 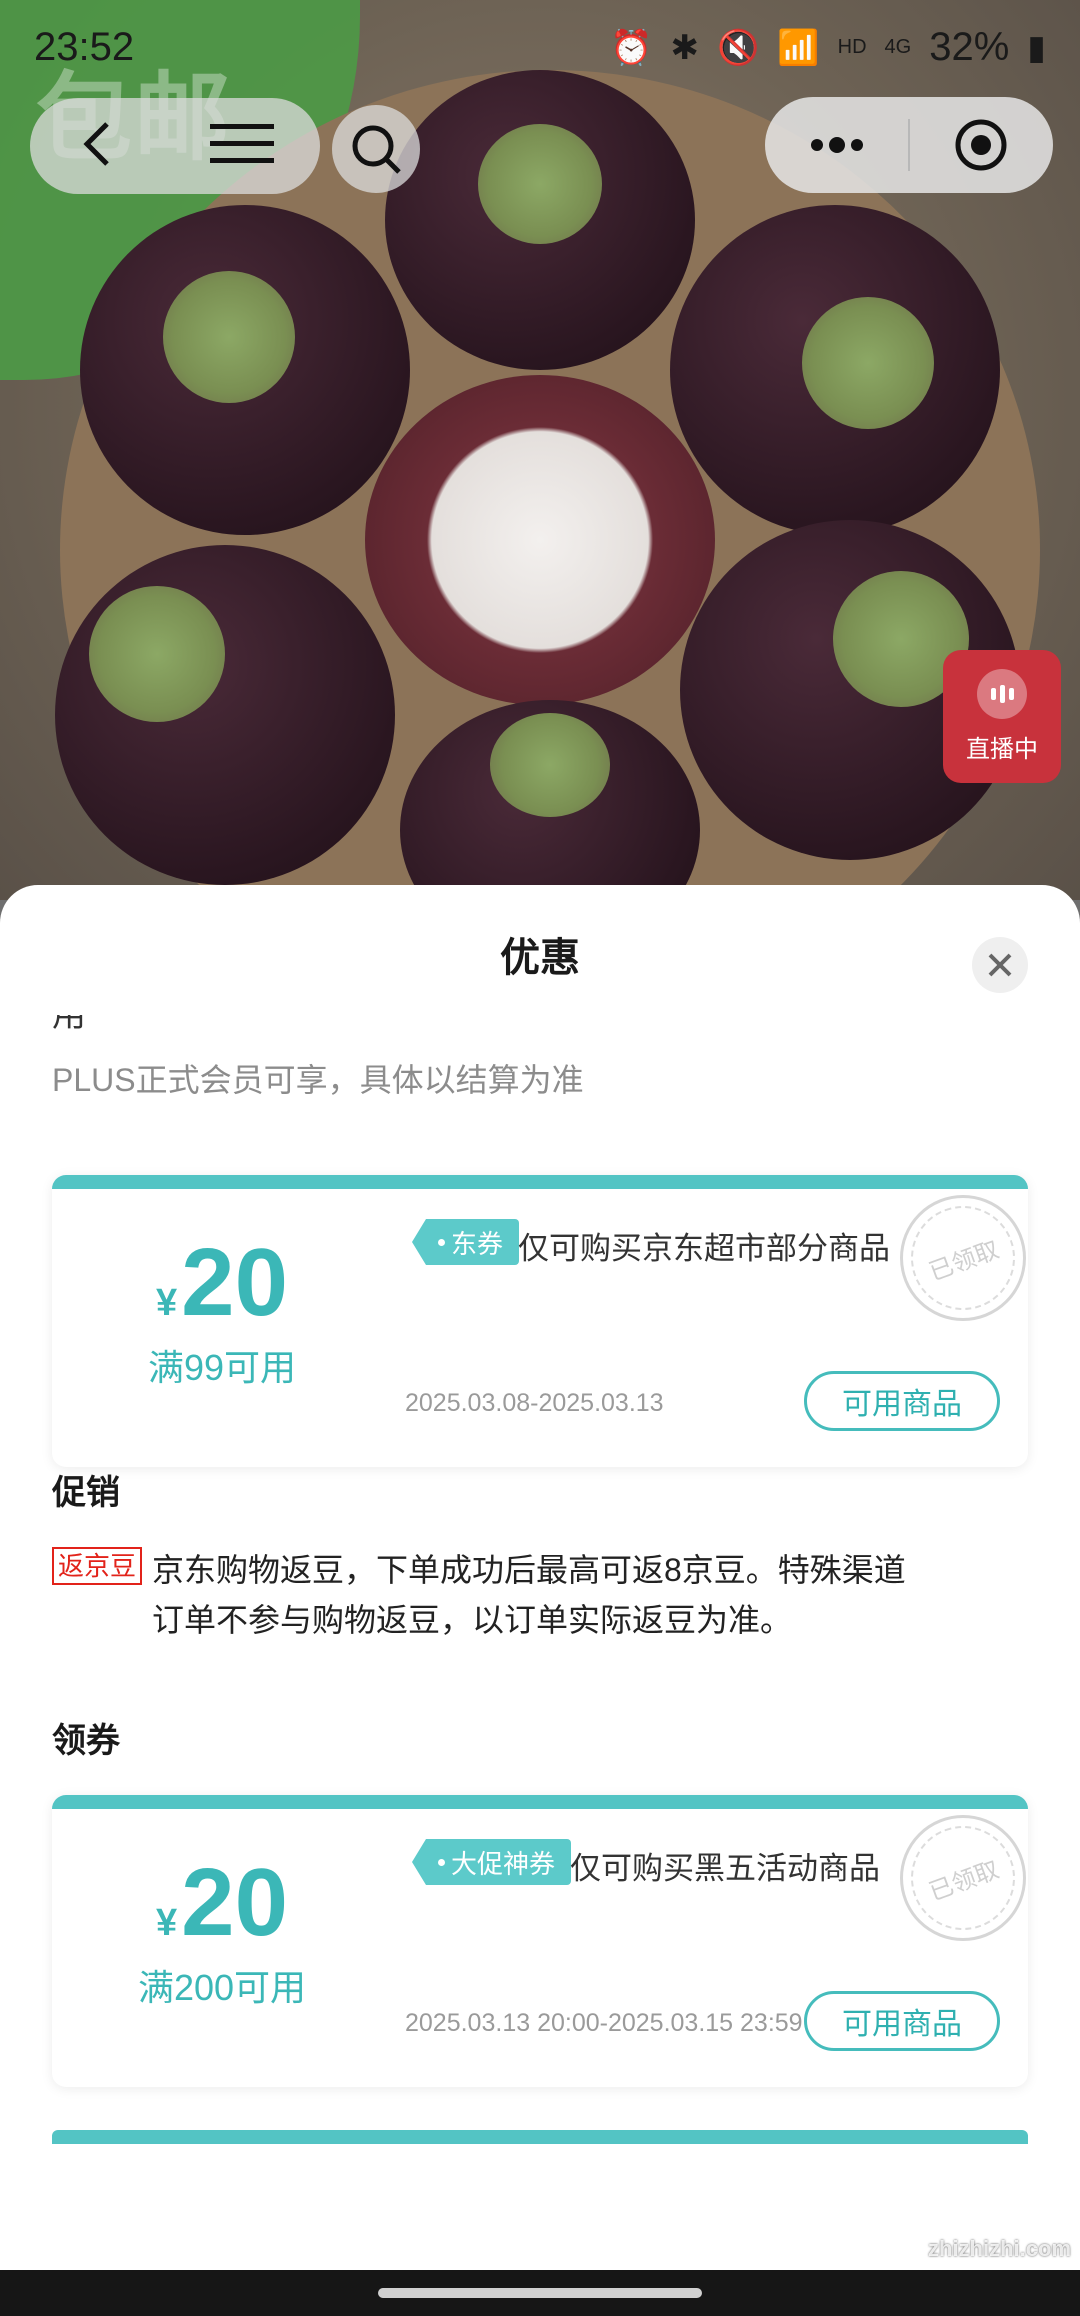 I want to click on search-button, so click(x=376, y=149).